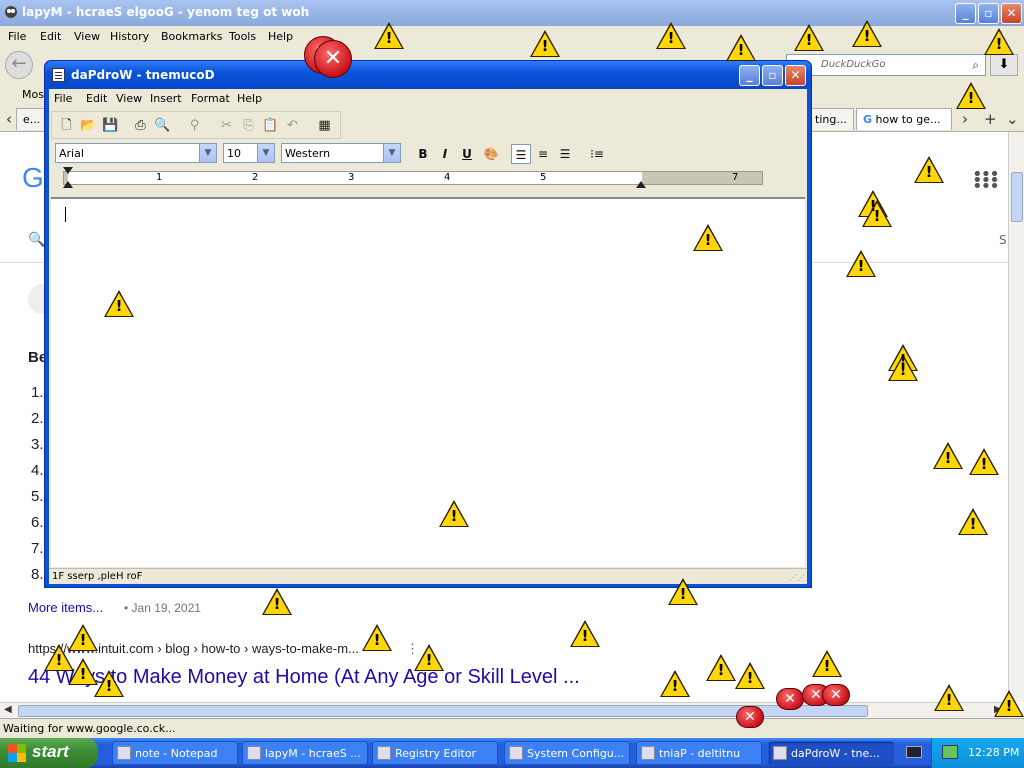 The height and width of the screenshot is (768, 1024). I want to click on undo-icon: ↶, so click(292, 125).